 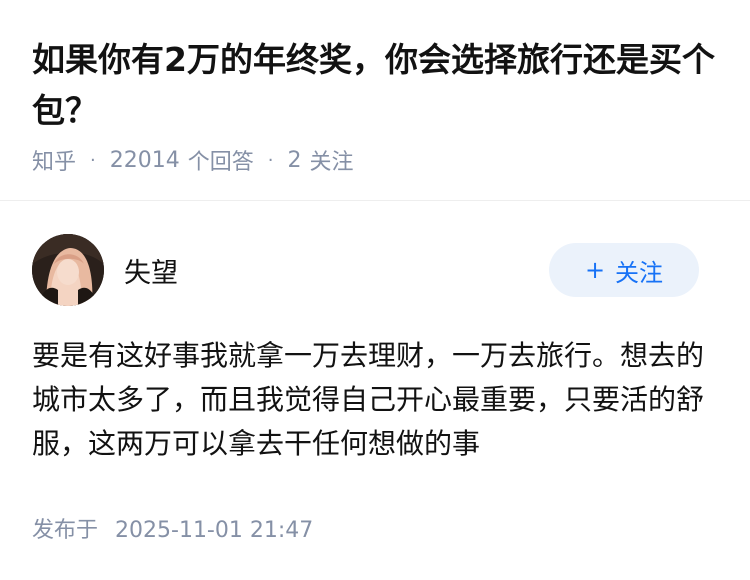 I want to click on avatar-image, so click(x=68, y=270).